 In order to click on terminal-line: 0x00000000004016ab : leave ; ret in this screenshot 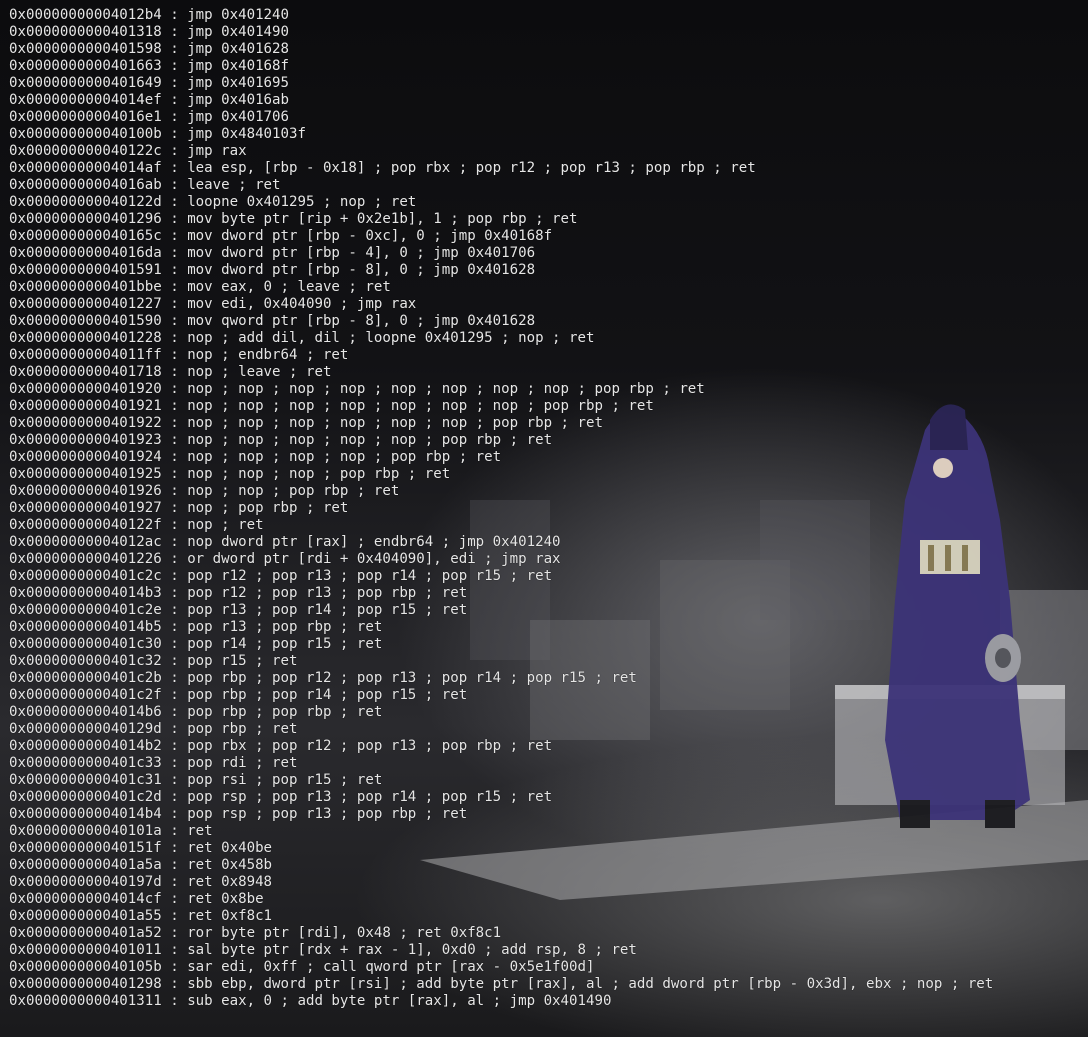, I will do `click(145, 185)`.